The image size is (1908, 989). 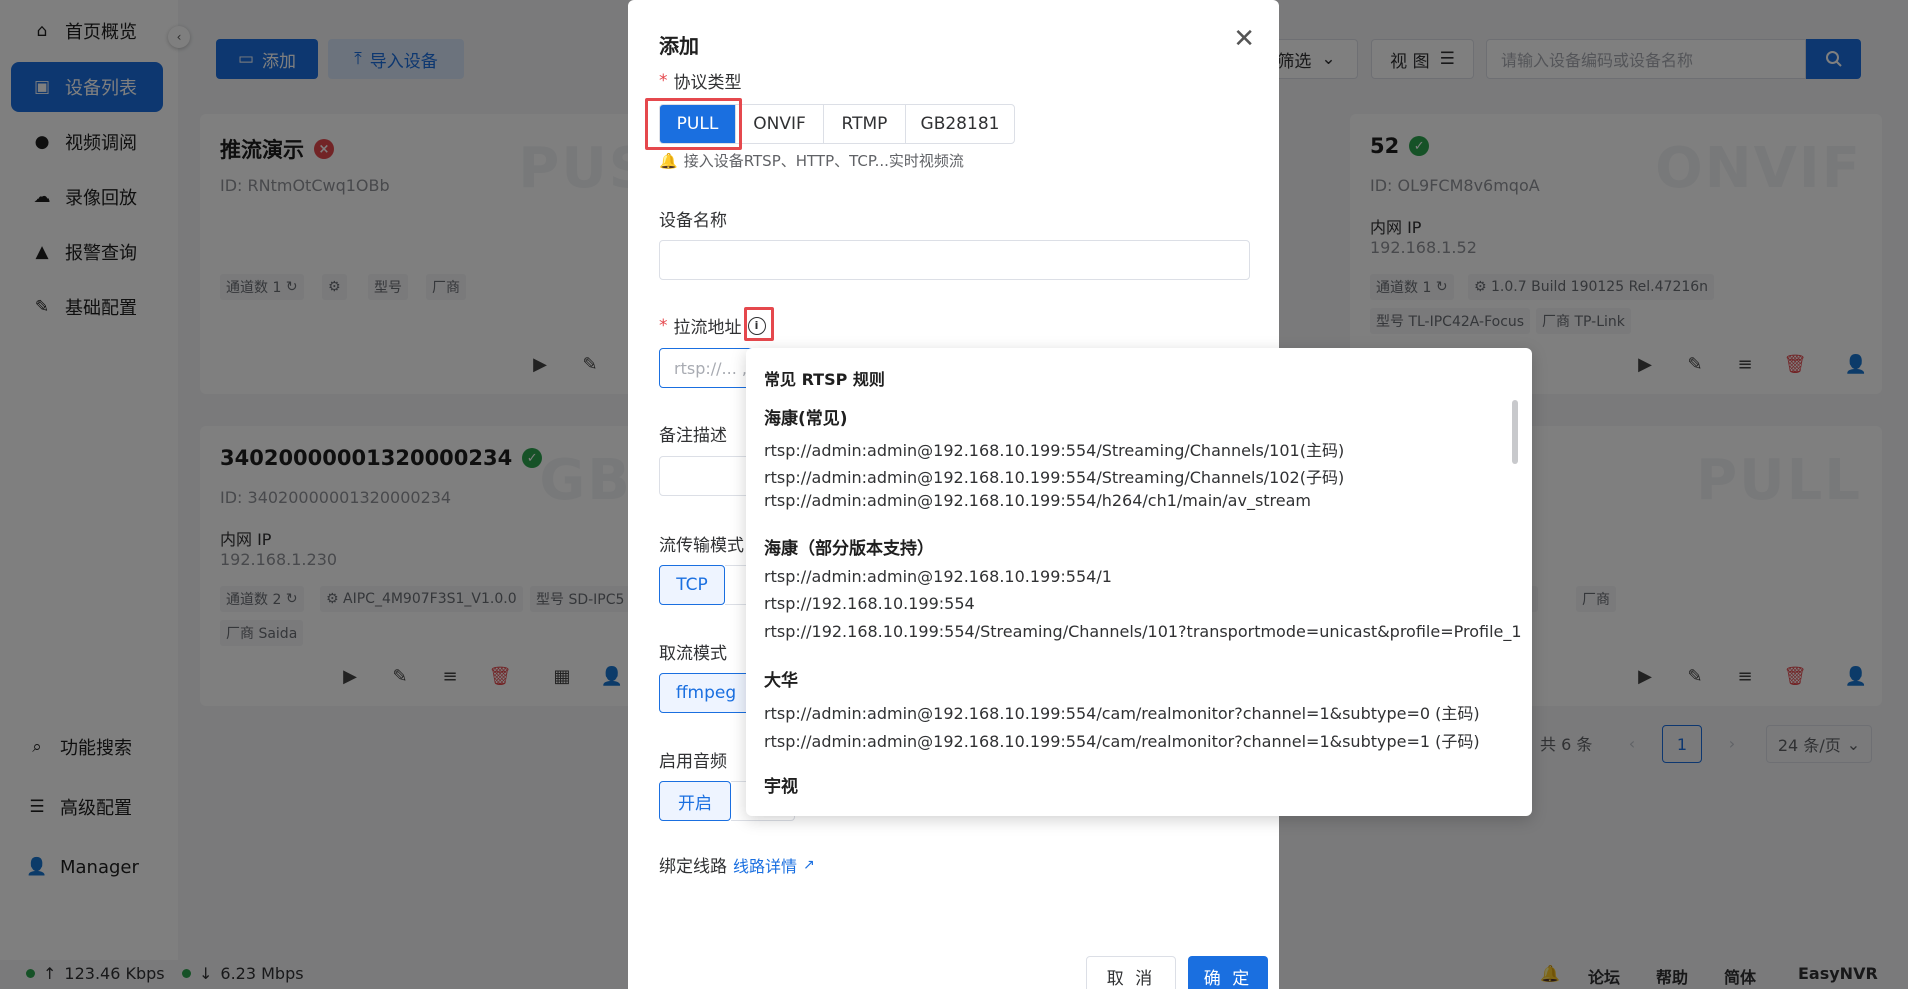 I want to click on scrollbar, so click(x=1515, y=432).